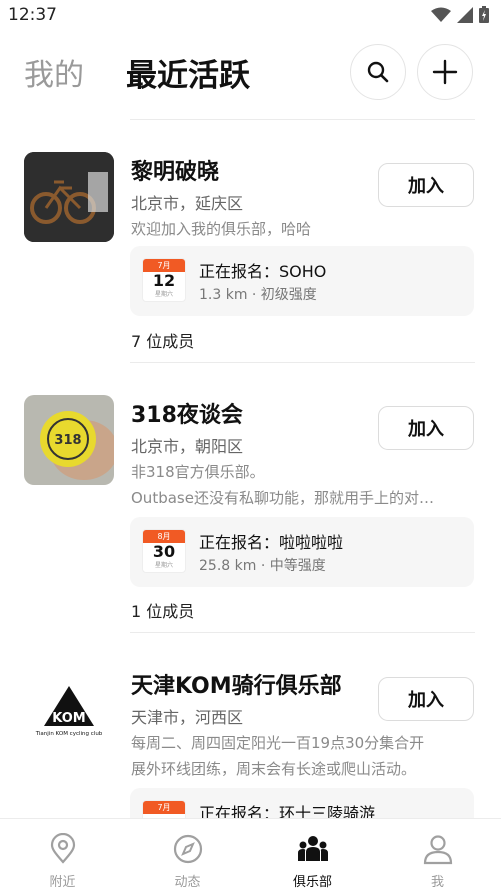 This screenshot has width=501, height=893. What do you see at coordinates (188, 72) in the screenshot?
I see `tab-recent-active: 最近活跃` at bounding box center [188, 72].